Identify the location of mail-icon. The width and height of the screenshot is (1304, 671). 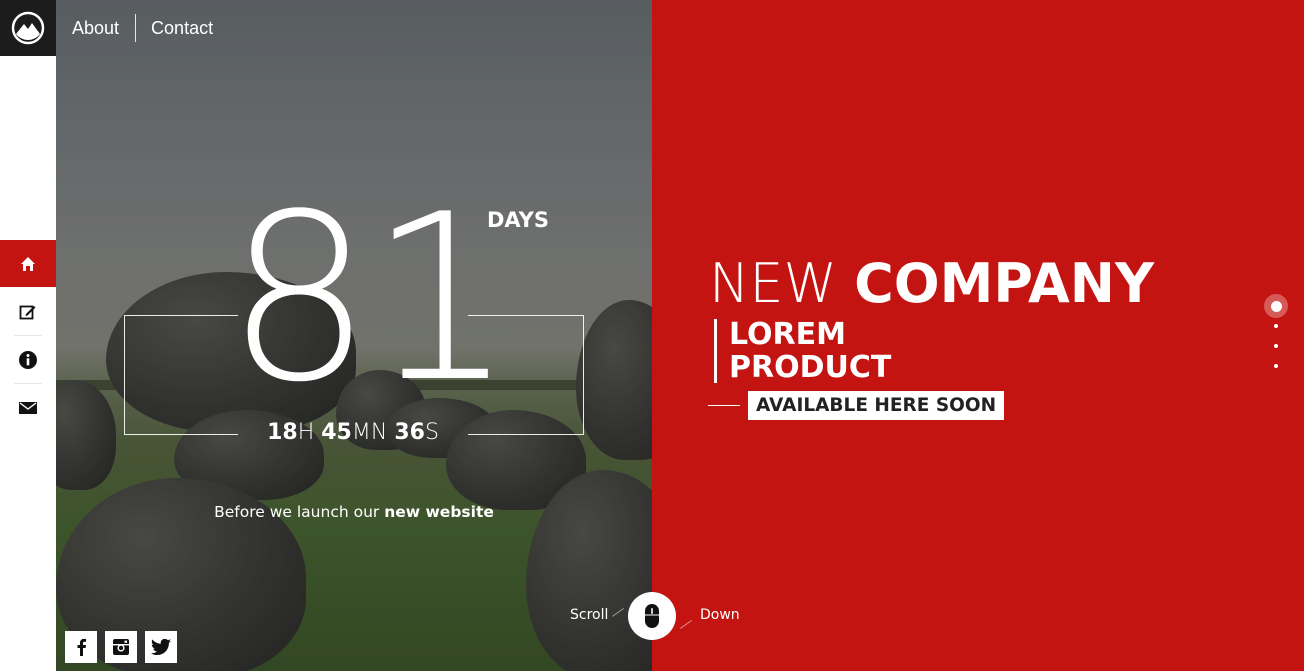
(28, 407).